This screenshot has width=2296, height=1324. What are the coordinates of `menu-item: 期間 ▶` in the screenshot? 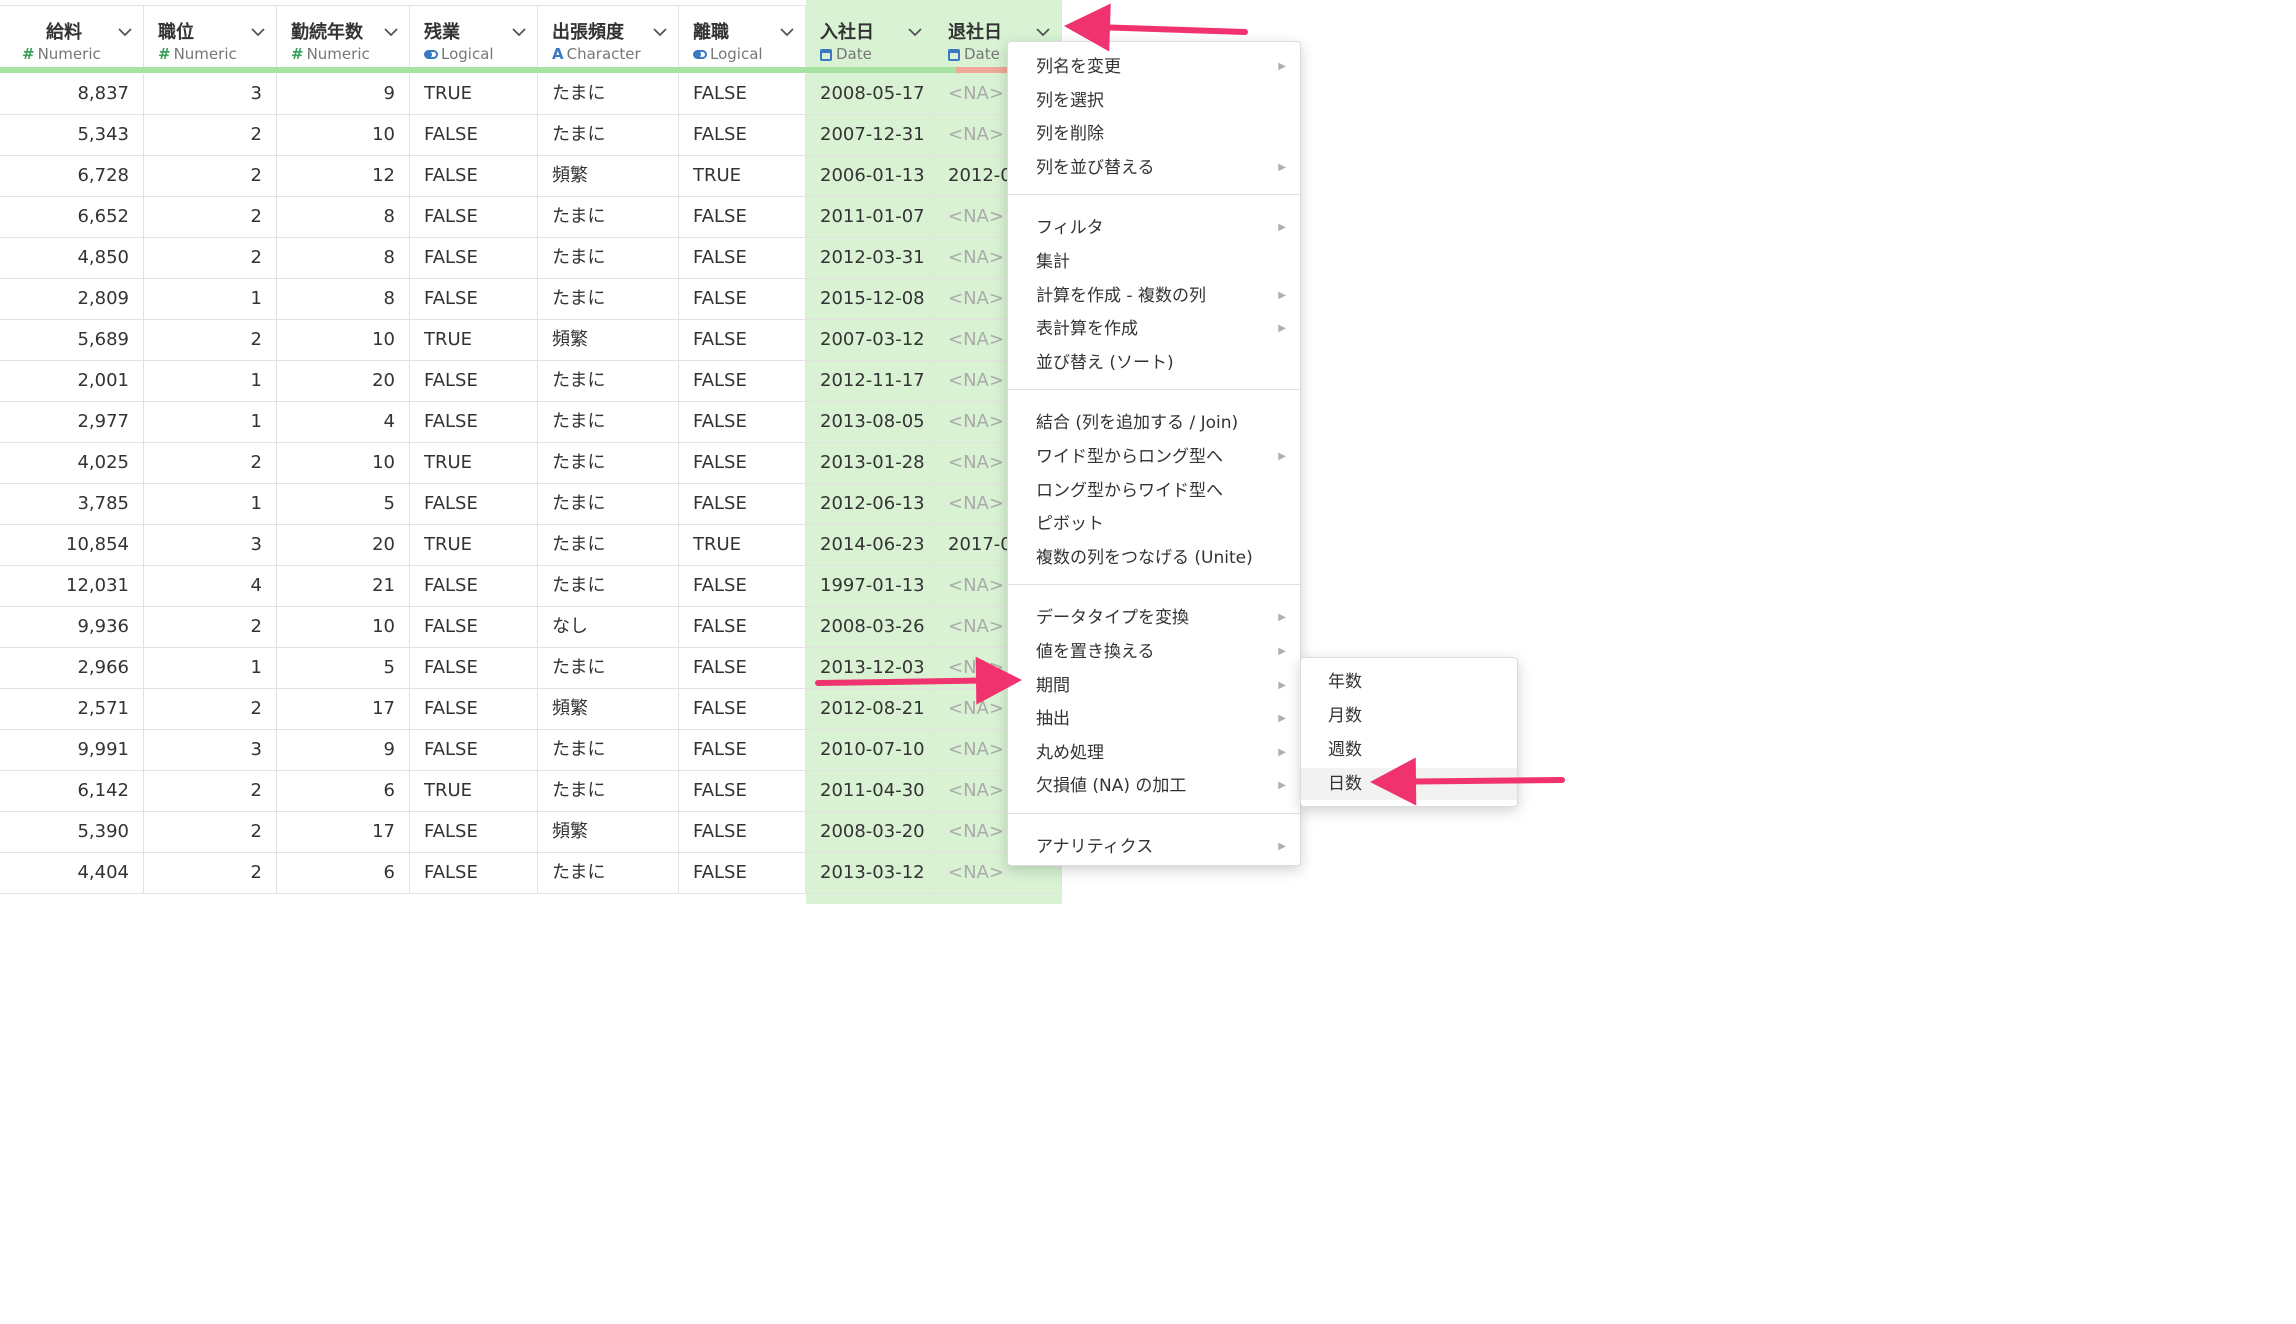 It's located at (1154, 686).